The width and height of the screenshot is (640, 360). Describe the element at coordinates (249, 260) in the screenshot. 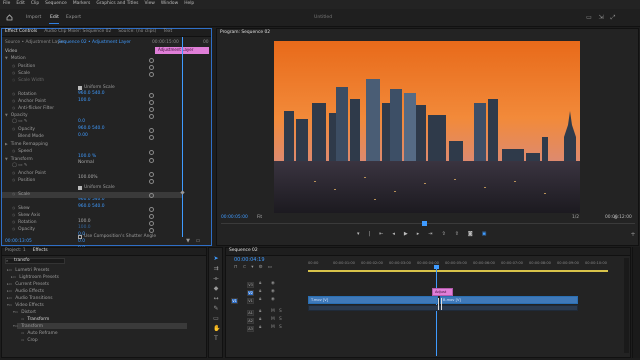

I see `timeline-timecode: 00:00:04:19` at that location.